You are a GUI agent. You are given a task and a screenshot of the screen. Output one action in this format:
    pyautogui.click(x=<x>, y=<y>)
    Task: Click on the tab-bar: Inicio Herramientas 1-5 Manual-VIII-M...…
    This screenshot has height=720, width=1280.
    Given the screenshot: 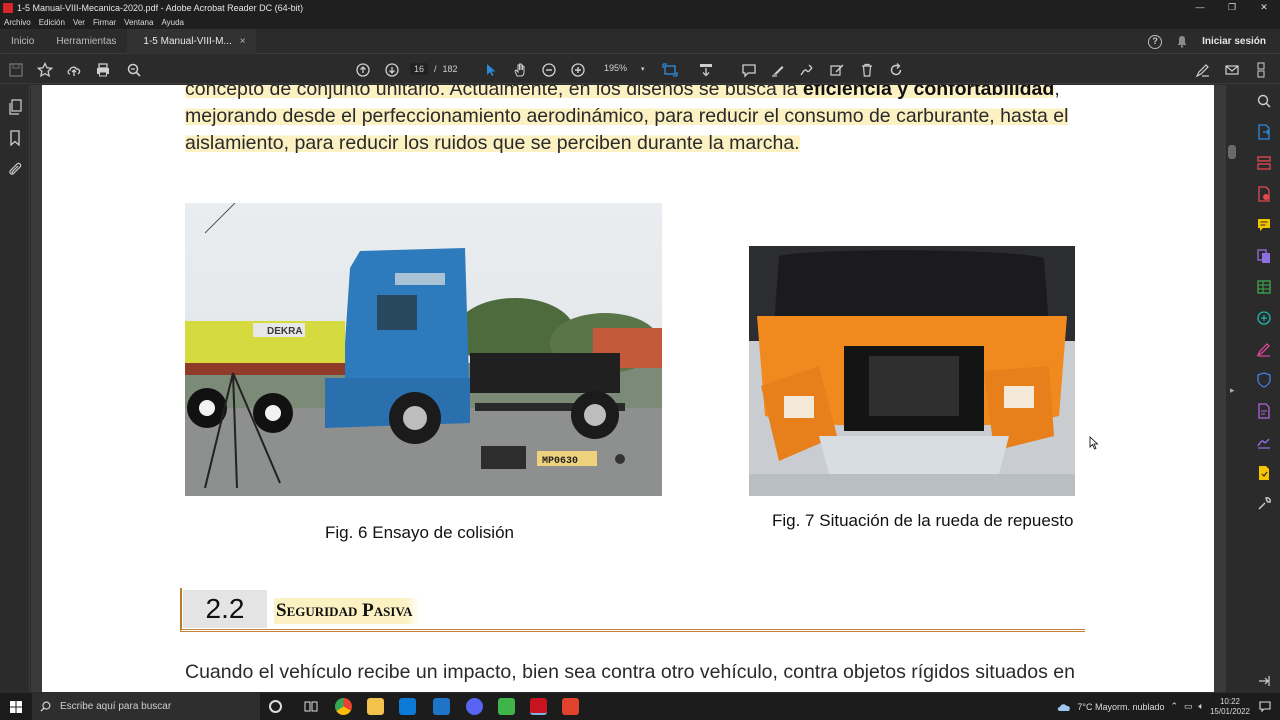 What is the action you would take?
    pyautogui.click(x=640, y=41)
    